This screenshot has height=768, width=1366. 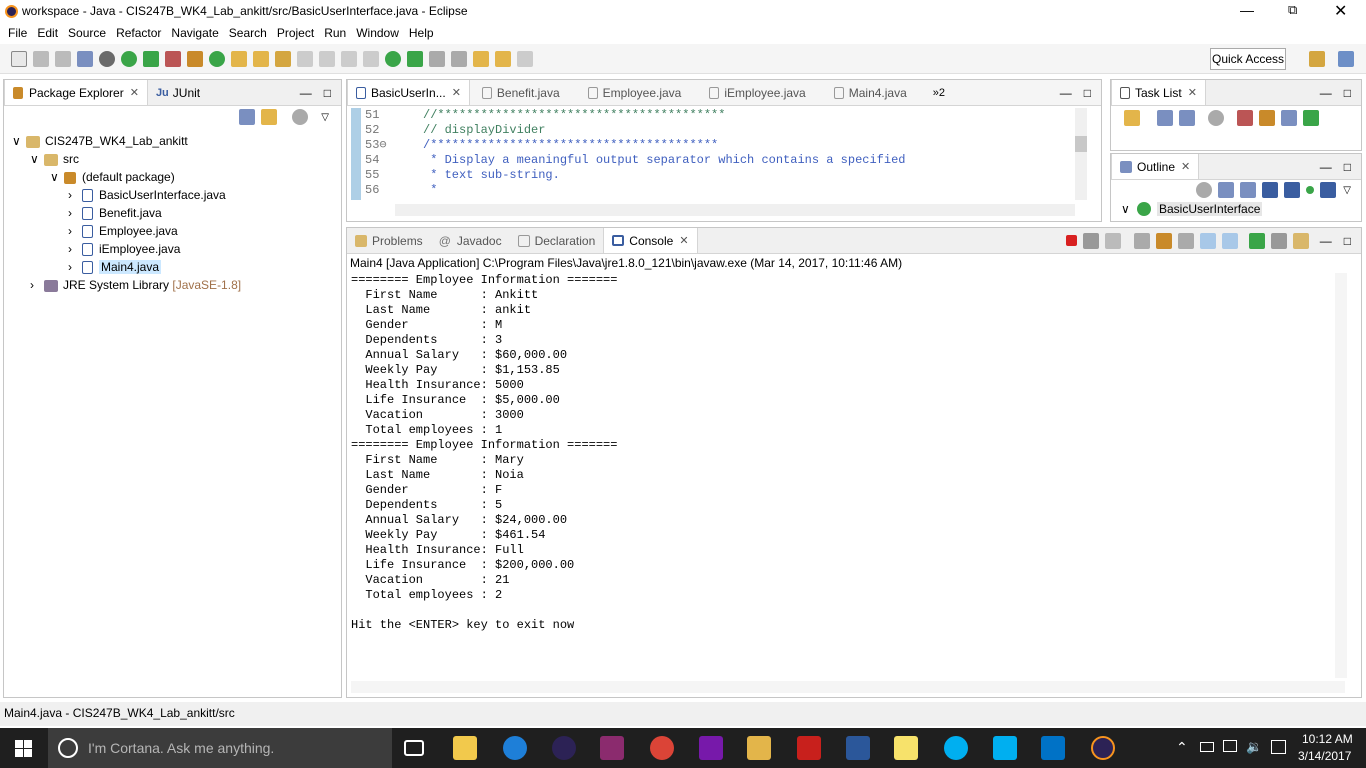 What do you see at coordinates (129, 58) in the screenshot?
I see `run-icon` at bounding box center [129, 58].